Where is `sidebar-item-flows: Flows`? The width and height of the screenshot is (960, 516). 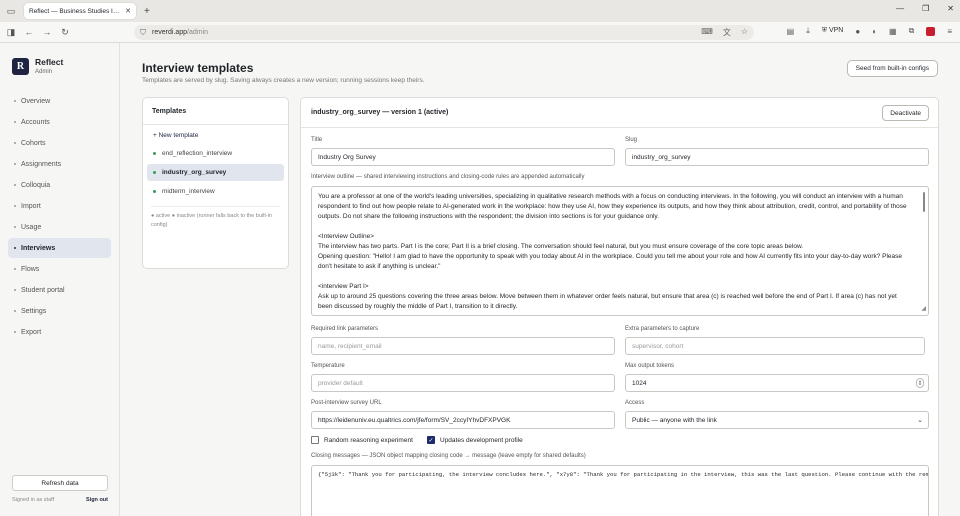 sidebar-item-flows: Flows is located at coordinates (59, 269).